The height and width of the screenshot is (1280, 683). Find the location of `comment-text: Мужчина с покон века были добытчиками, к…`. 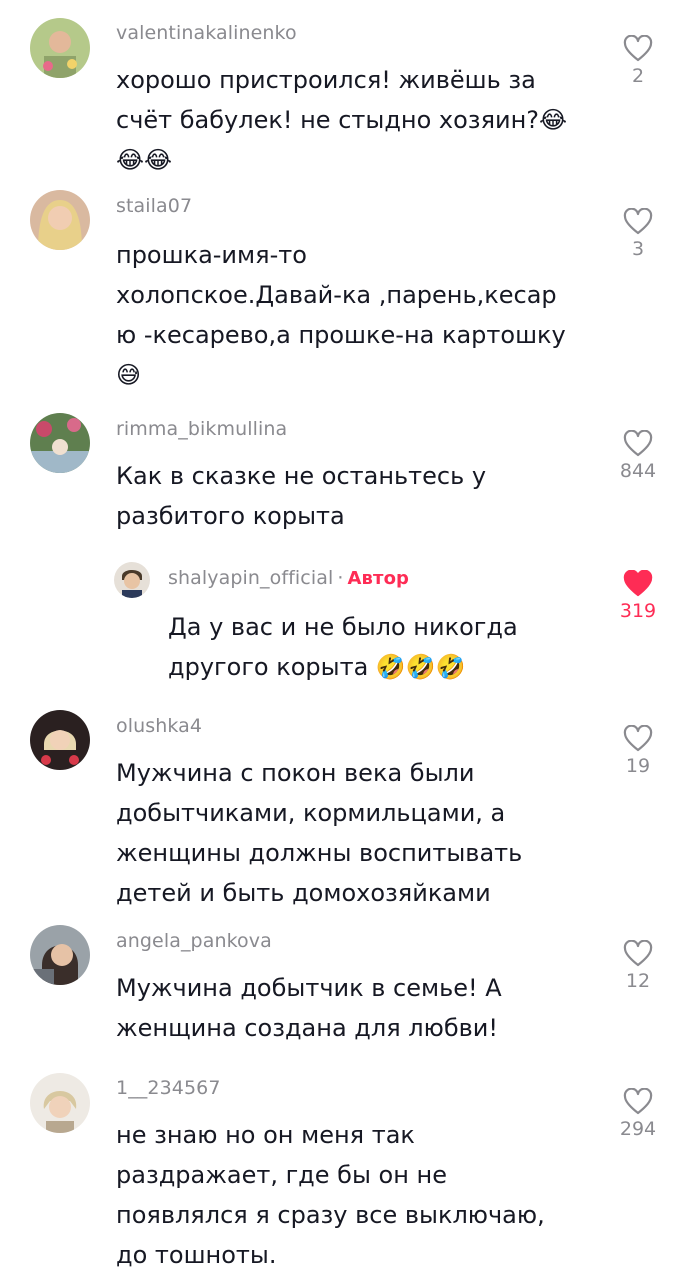

comment-text: Мужчина с покон века были добытчиками, к… is located at coordinates (319, 833).